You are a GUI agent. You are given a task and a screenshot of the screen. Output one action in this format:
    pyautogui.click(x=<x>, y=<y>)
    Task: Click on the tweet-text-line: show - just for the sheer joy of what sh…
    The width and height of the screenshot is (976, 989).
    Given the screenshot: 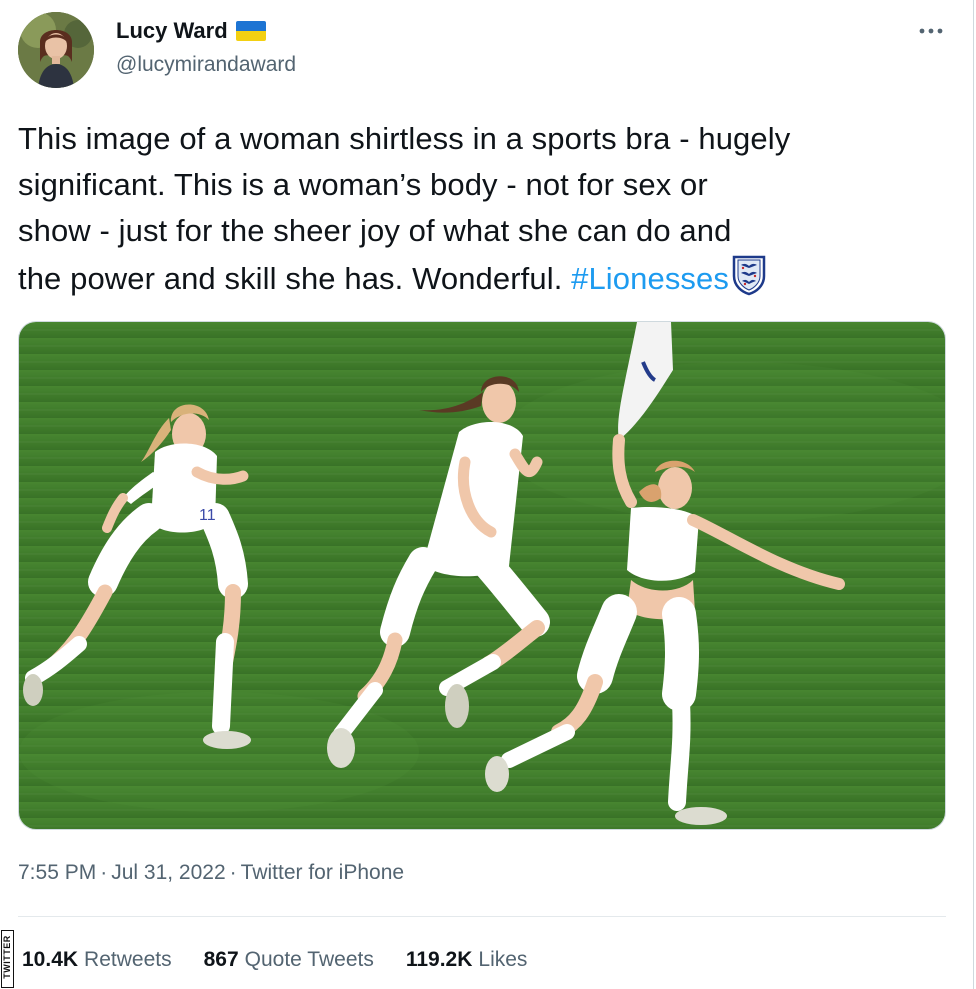 What is the action you would take?
    pyautogui.click(x=375, y=230)
    